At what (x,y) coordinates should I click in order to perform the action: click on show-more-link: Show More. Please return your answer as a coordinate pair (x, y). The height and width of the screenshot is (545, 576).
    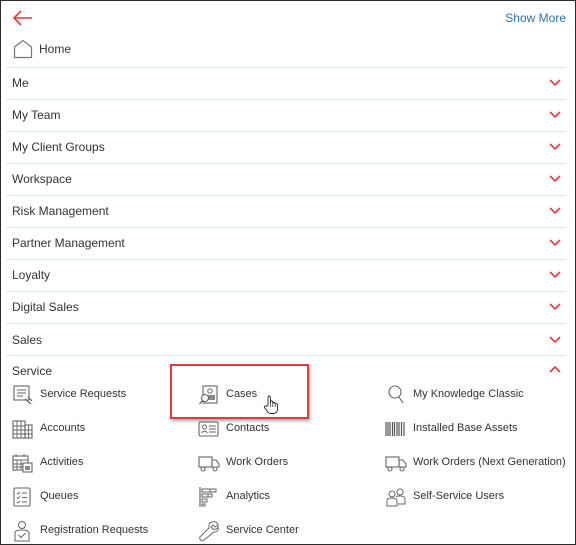
    Looking at the image, I should click on (535, 18).